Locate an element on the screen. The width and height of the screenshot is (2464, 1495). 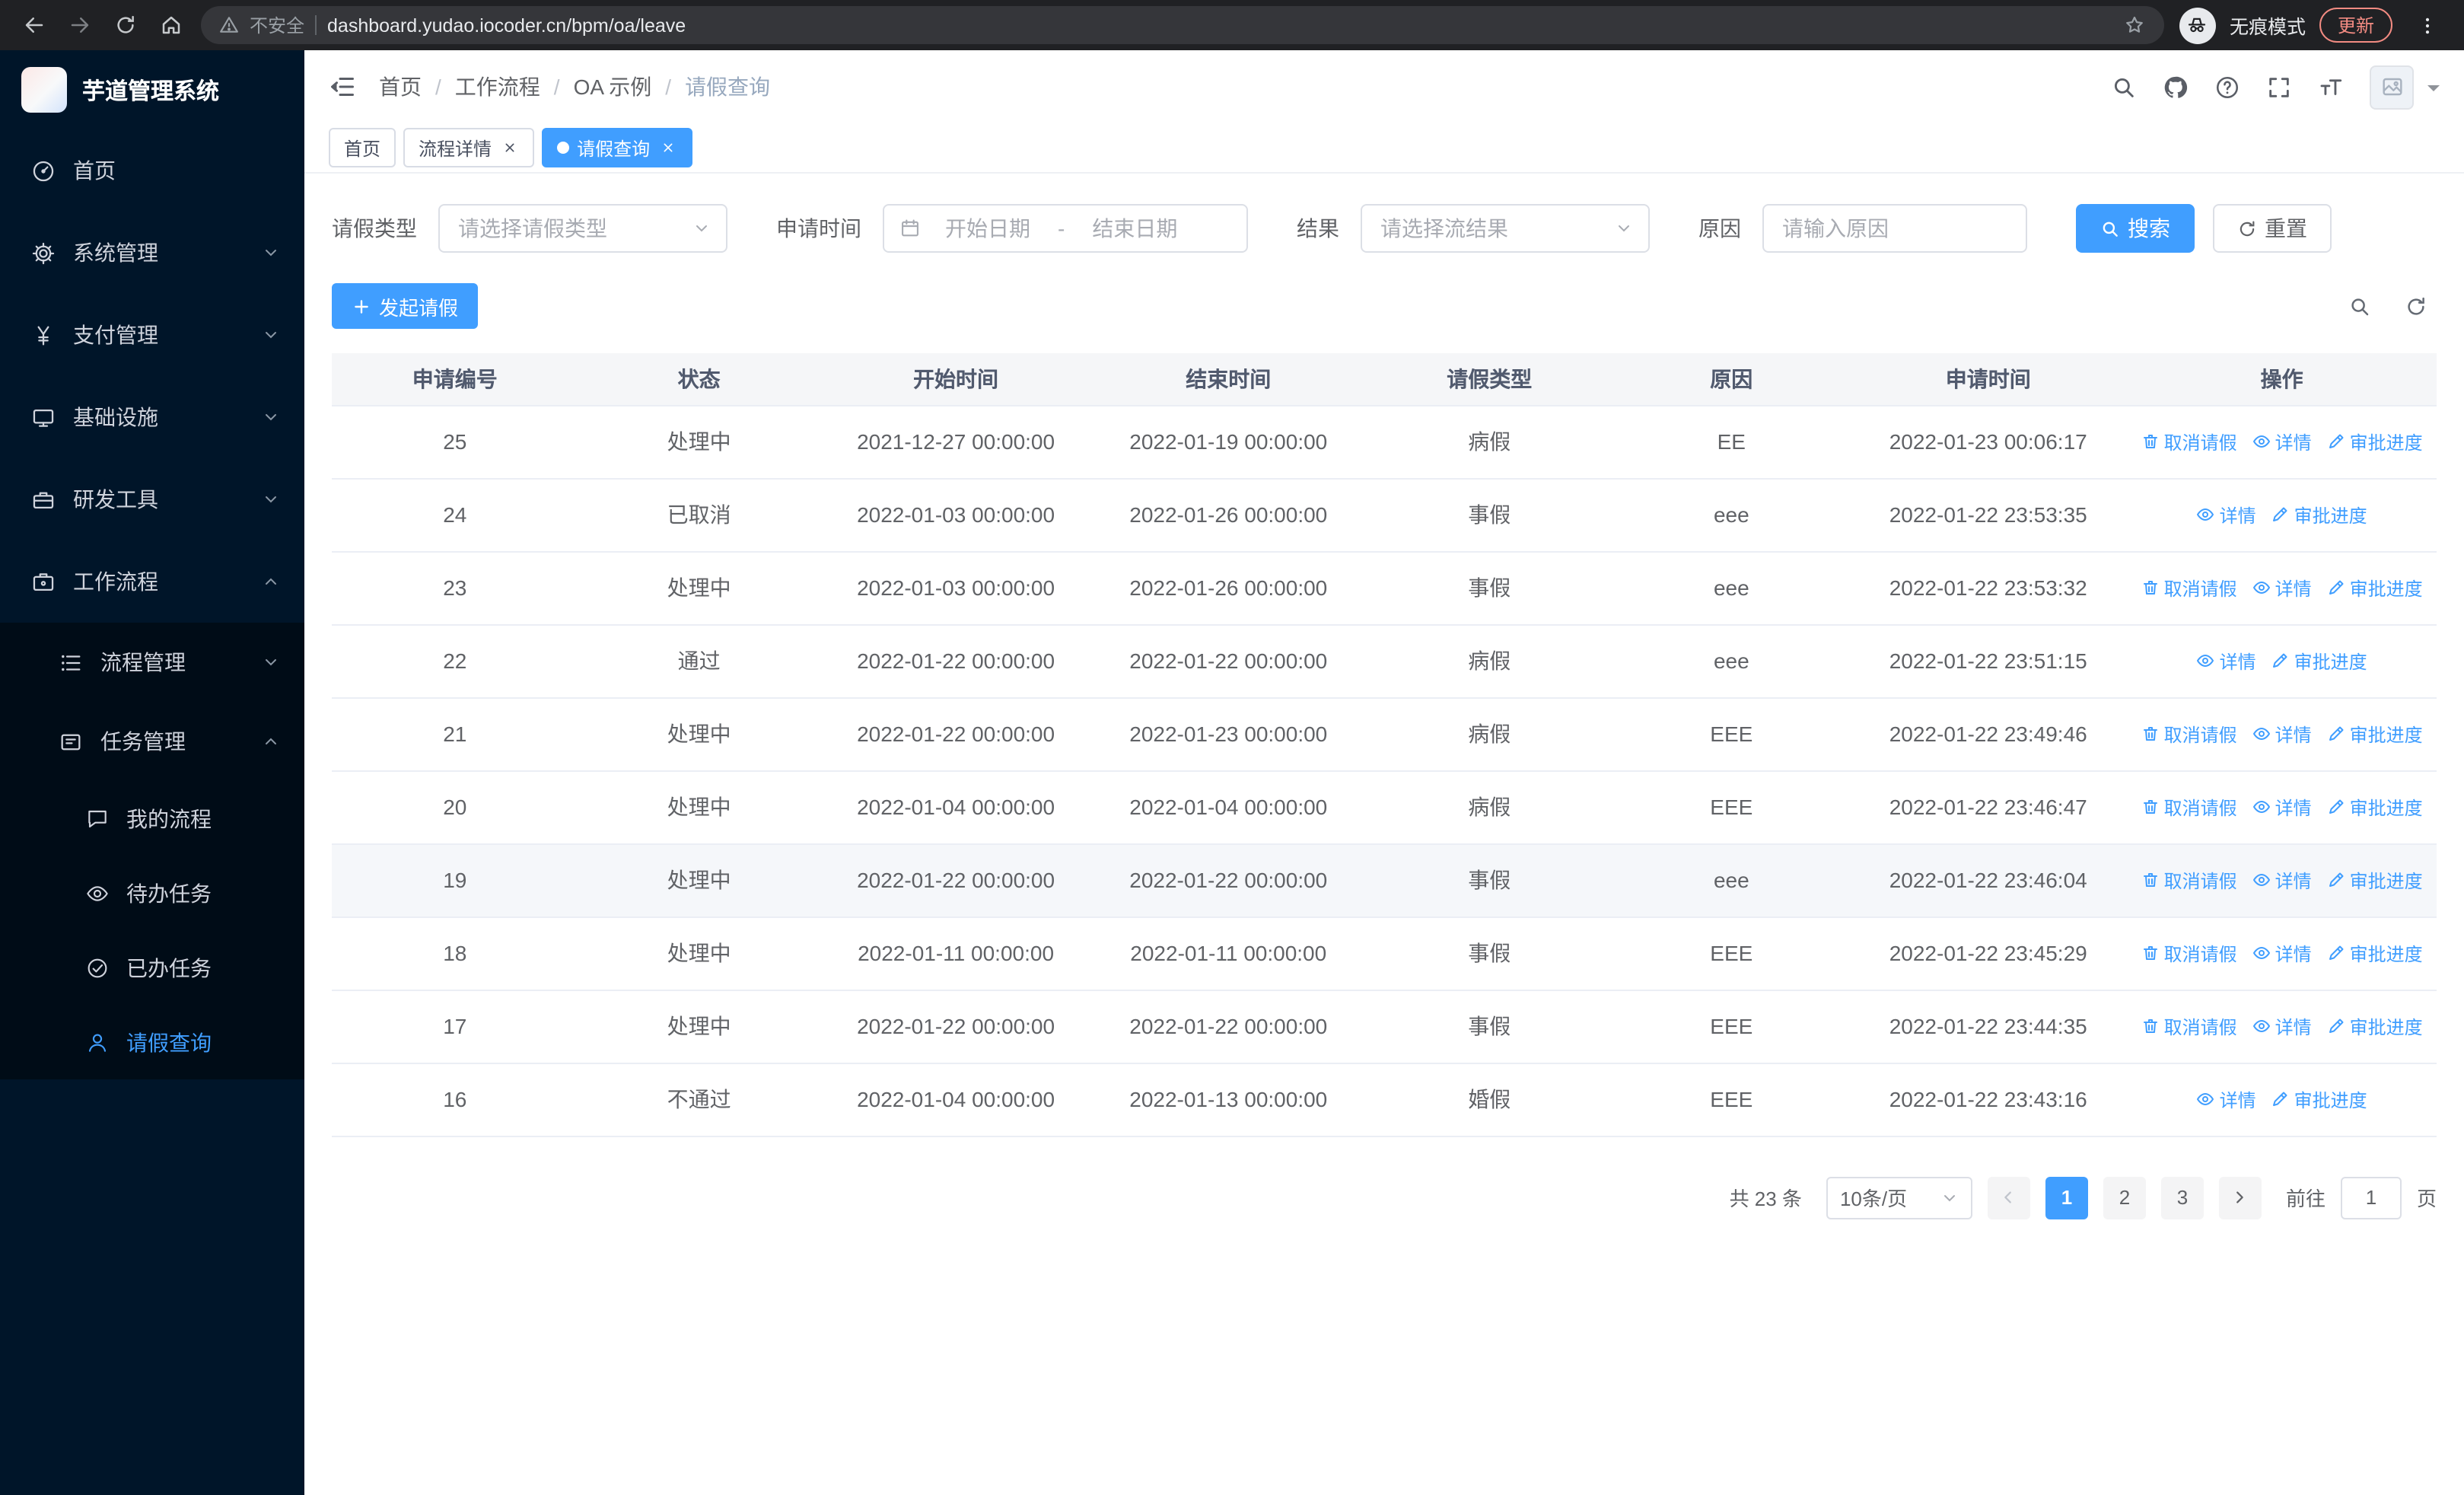
browser-menu-icon is located at coordinates (2427, 25).